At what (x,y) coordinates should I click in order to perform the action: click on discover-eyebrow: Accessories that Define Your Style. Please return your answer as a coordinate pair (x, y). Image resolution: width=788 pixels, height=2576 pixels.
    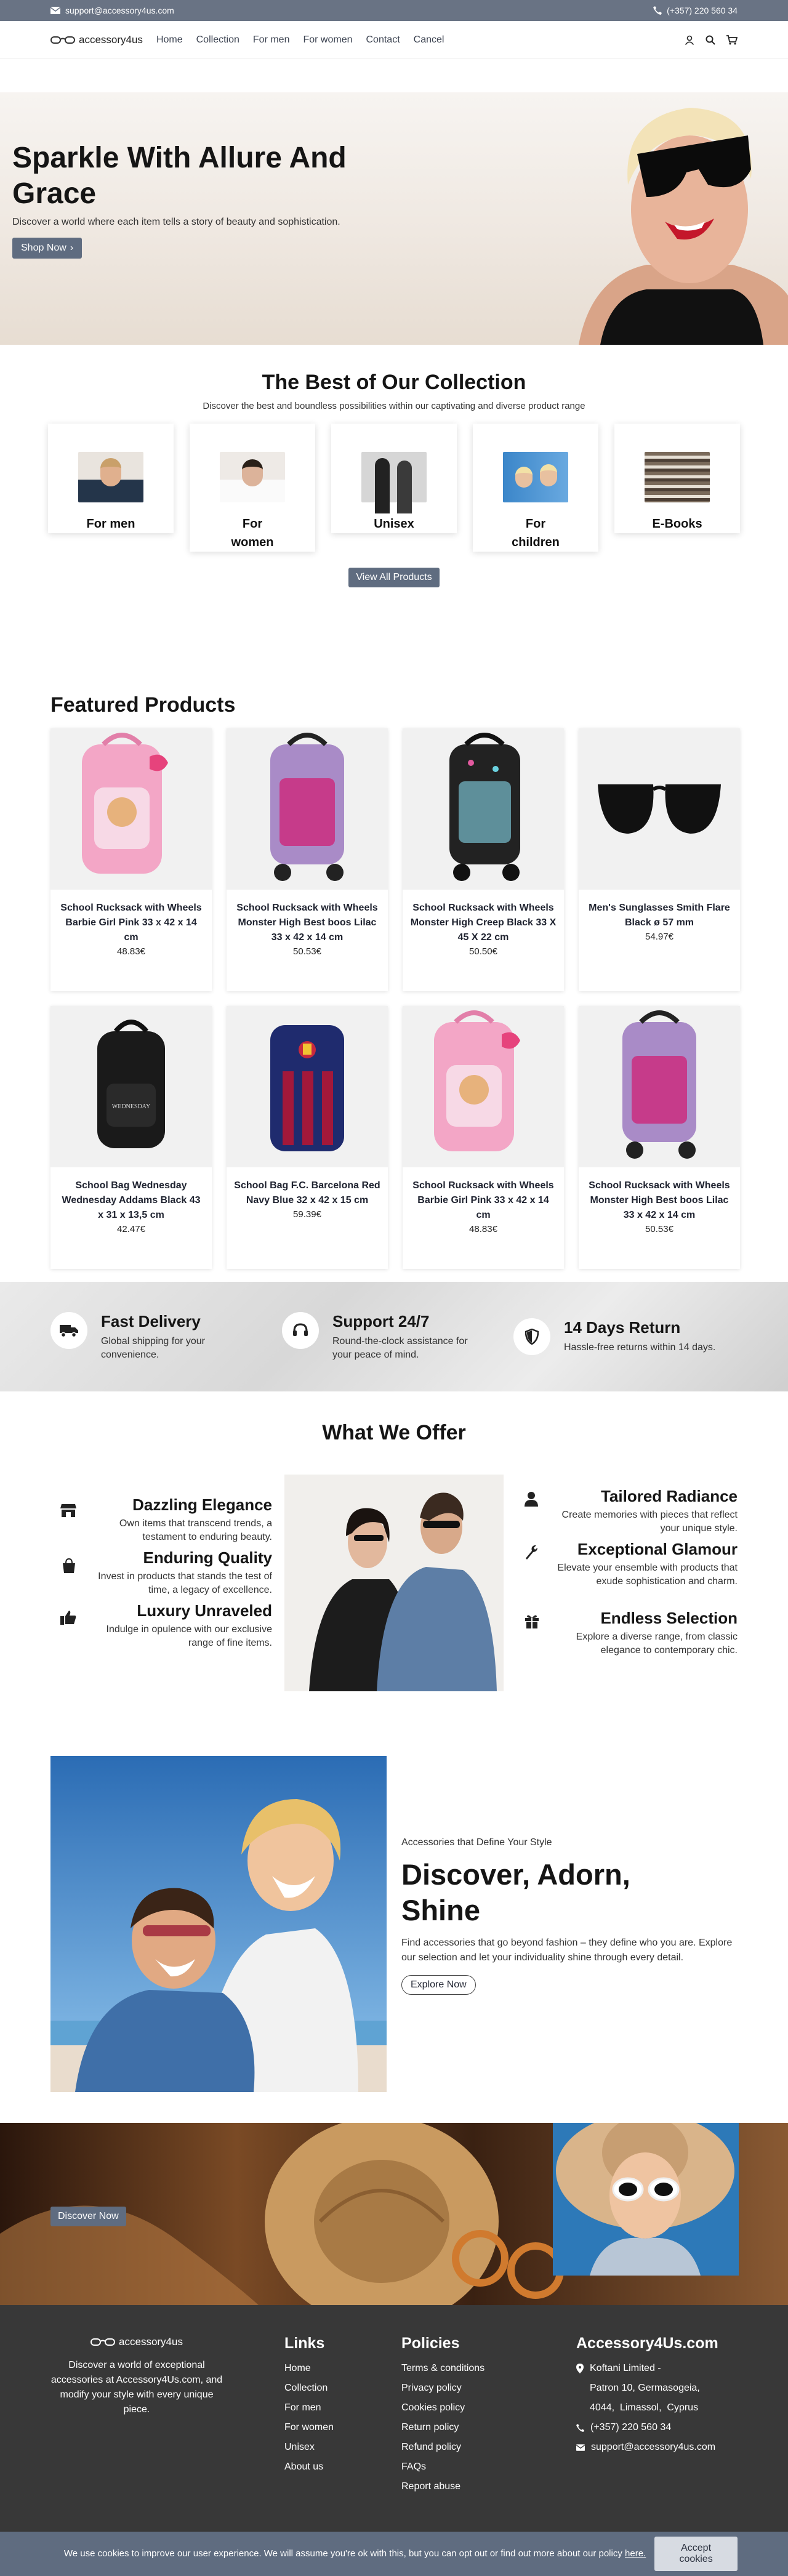
    Looking at the image, I should click on (476, 1842).